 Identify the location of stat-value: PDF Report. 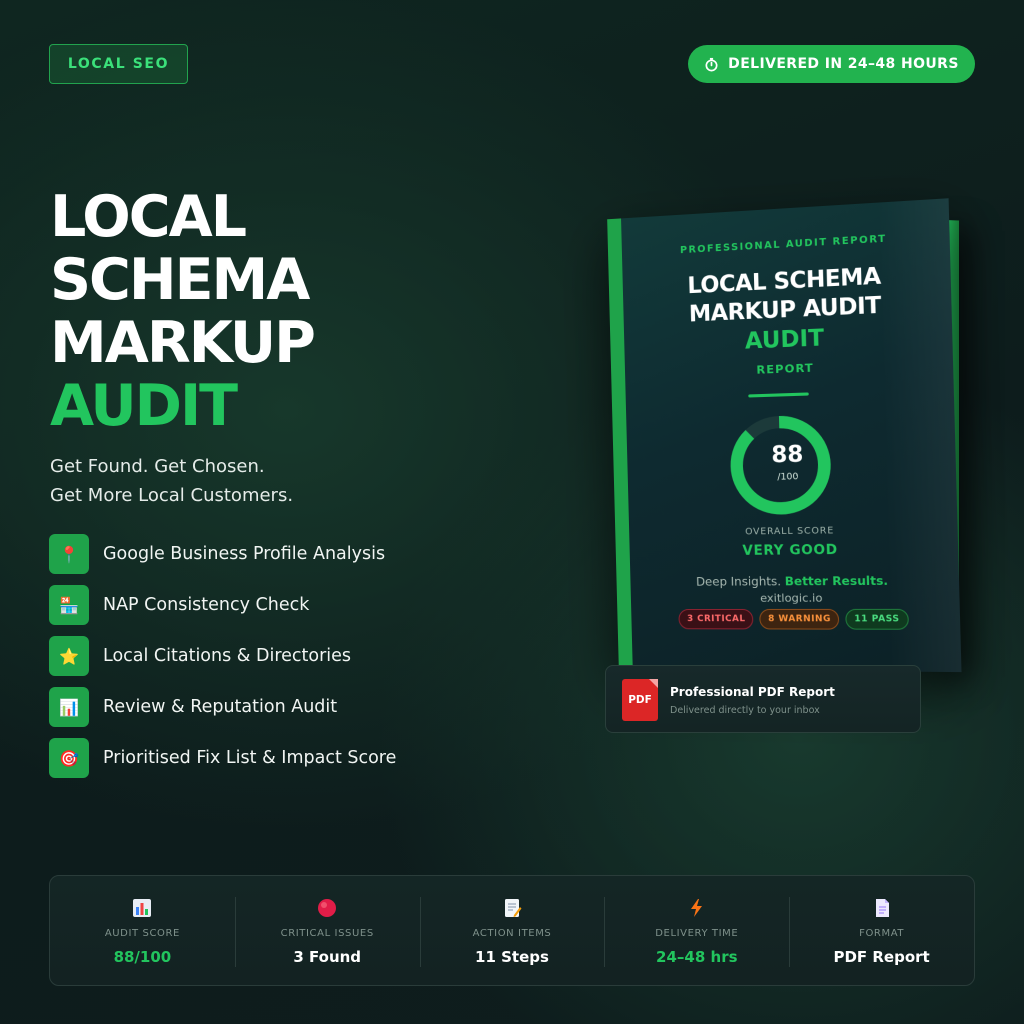
(881, 957).